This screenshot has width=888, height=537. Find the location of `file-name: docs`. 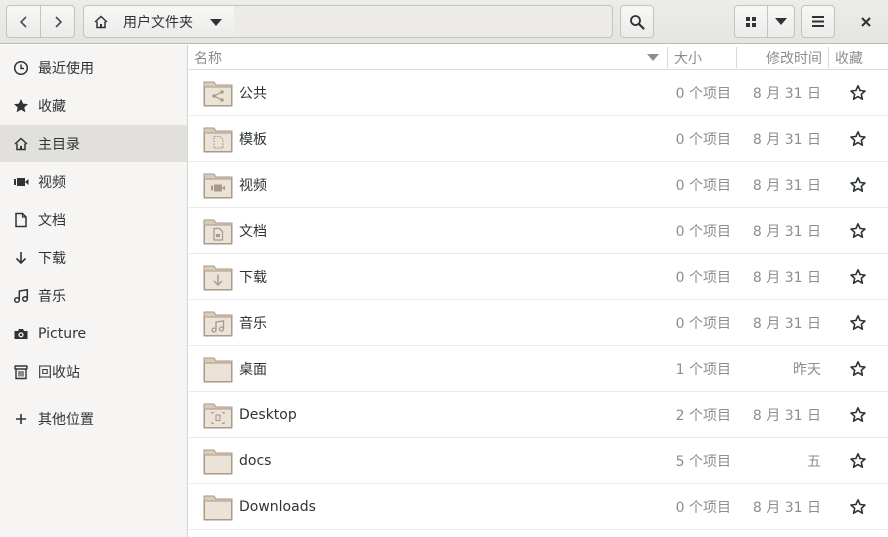

file-name: docs is located at coordinates (255, 461).